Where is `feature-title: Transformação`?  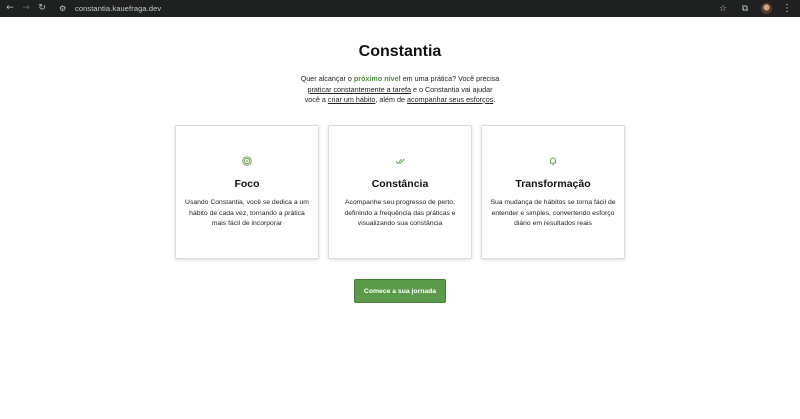 feature-title: Transformação is located at coordinates (553, 184).